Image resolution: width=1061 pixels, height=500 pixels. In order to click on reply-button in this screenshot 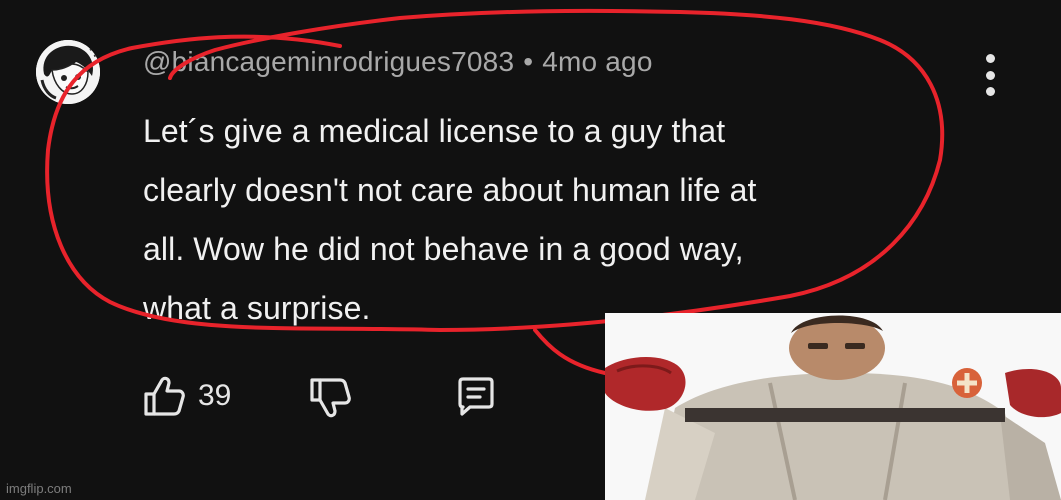, I will do `click(476, 396)`.